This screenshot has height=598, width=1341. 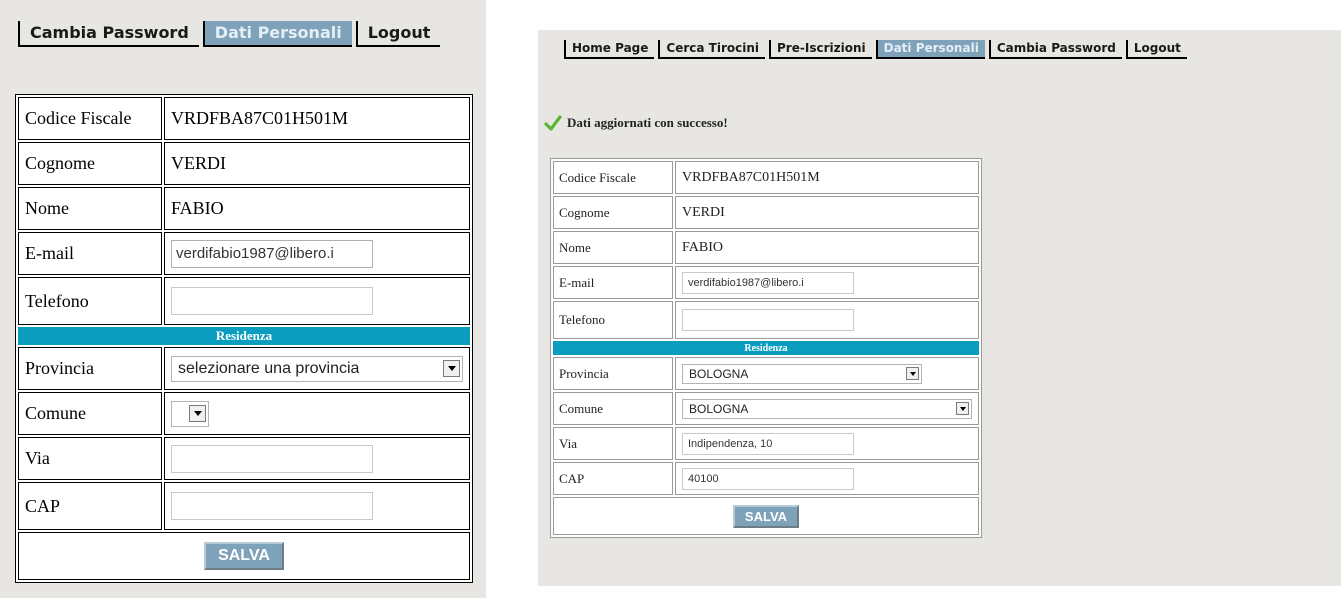 What do you see at coordinates (802, 373) in the screenshot?
I see `provincia-select: BOLOGNA` at bounding box center [802, 373].